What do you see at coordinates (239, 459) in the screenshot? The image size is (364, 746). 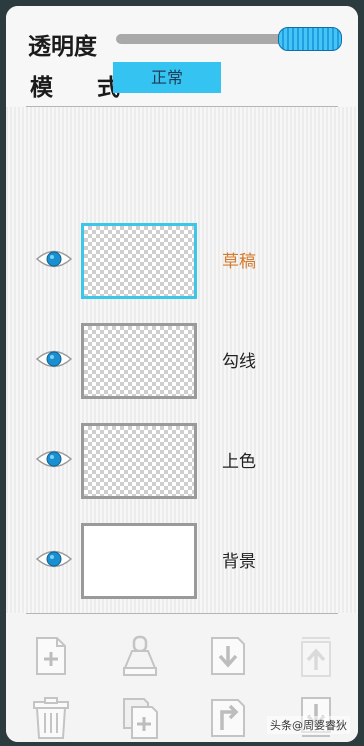 I see `layer-name: 上色` at bounding box center [239, 459].